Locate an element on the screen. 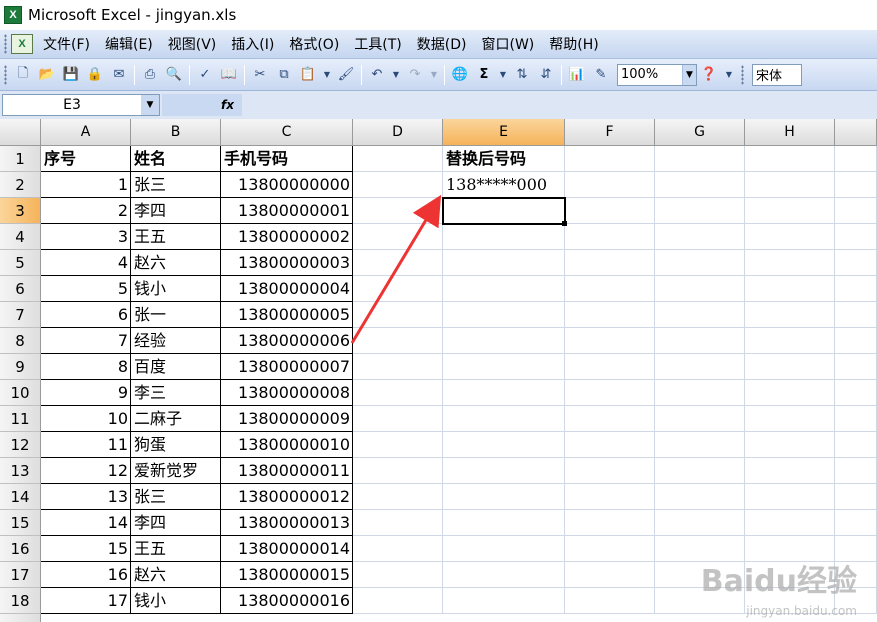 This screenshot has width=877, height=622. row-header-8: 8 is located at coordinates (20, 341).